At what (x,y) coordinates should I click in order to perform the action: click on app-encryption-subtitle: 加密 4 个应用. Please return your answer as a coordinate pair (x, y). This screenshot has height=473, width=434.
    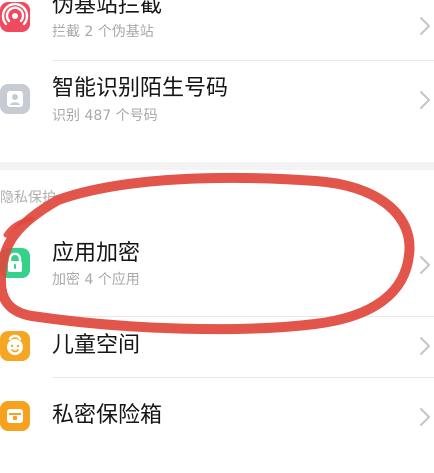
    Looking at the image, I should click on (96, 280).